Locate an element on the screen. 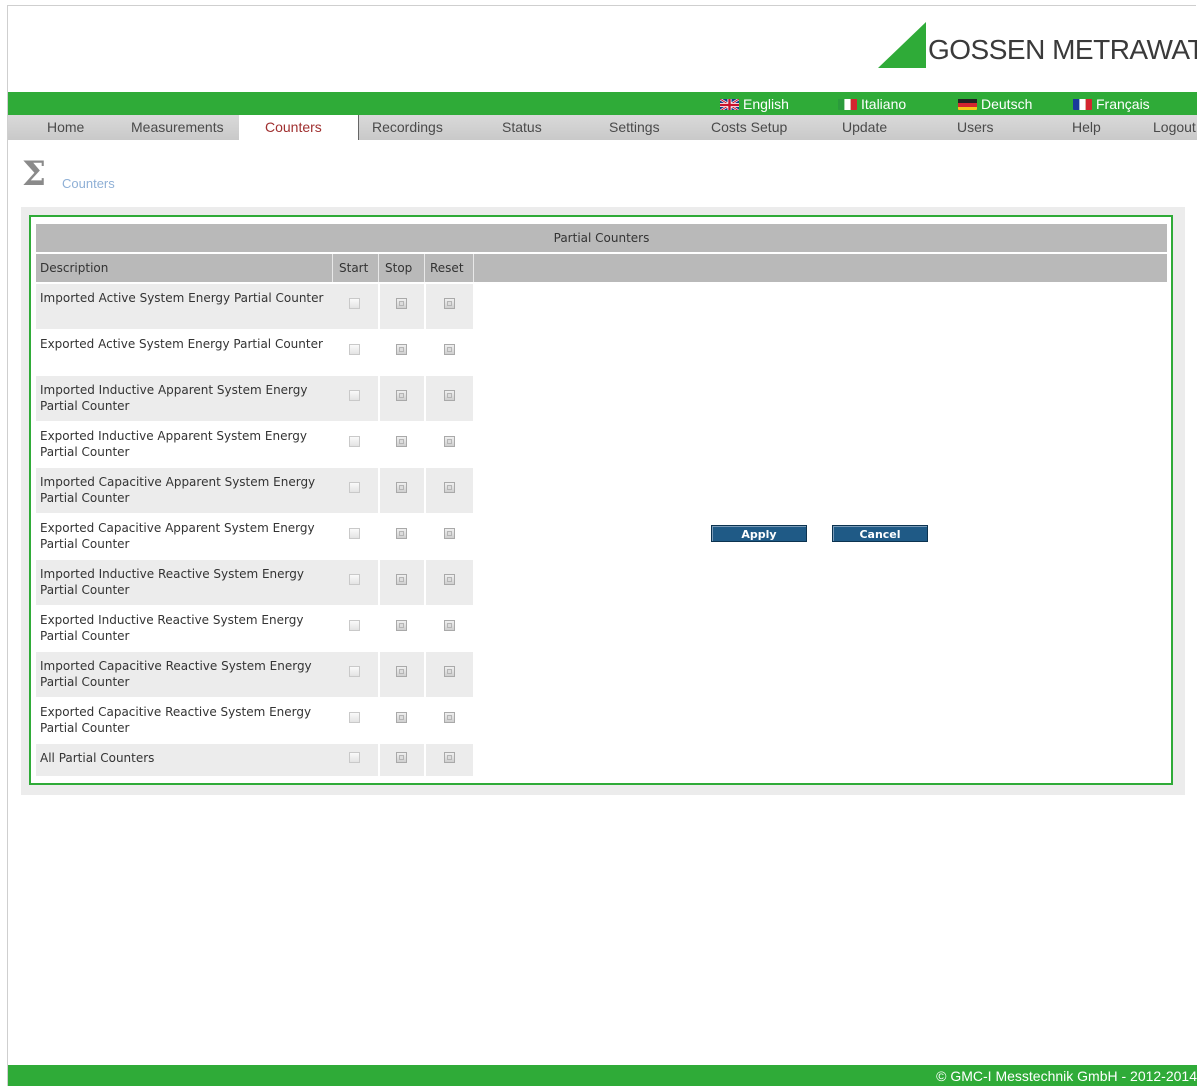 The image size is (1197, 1086). nav-costs-setup: Costs Setup is located at coordinates (749, 127).